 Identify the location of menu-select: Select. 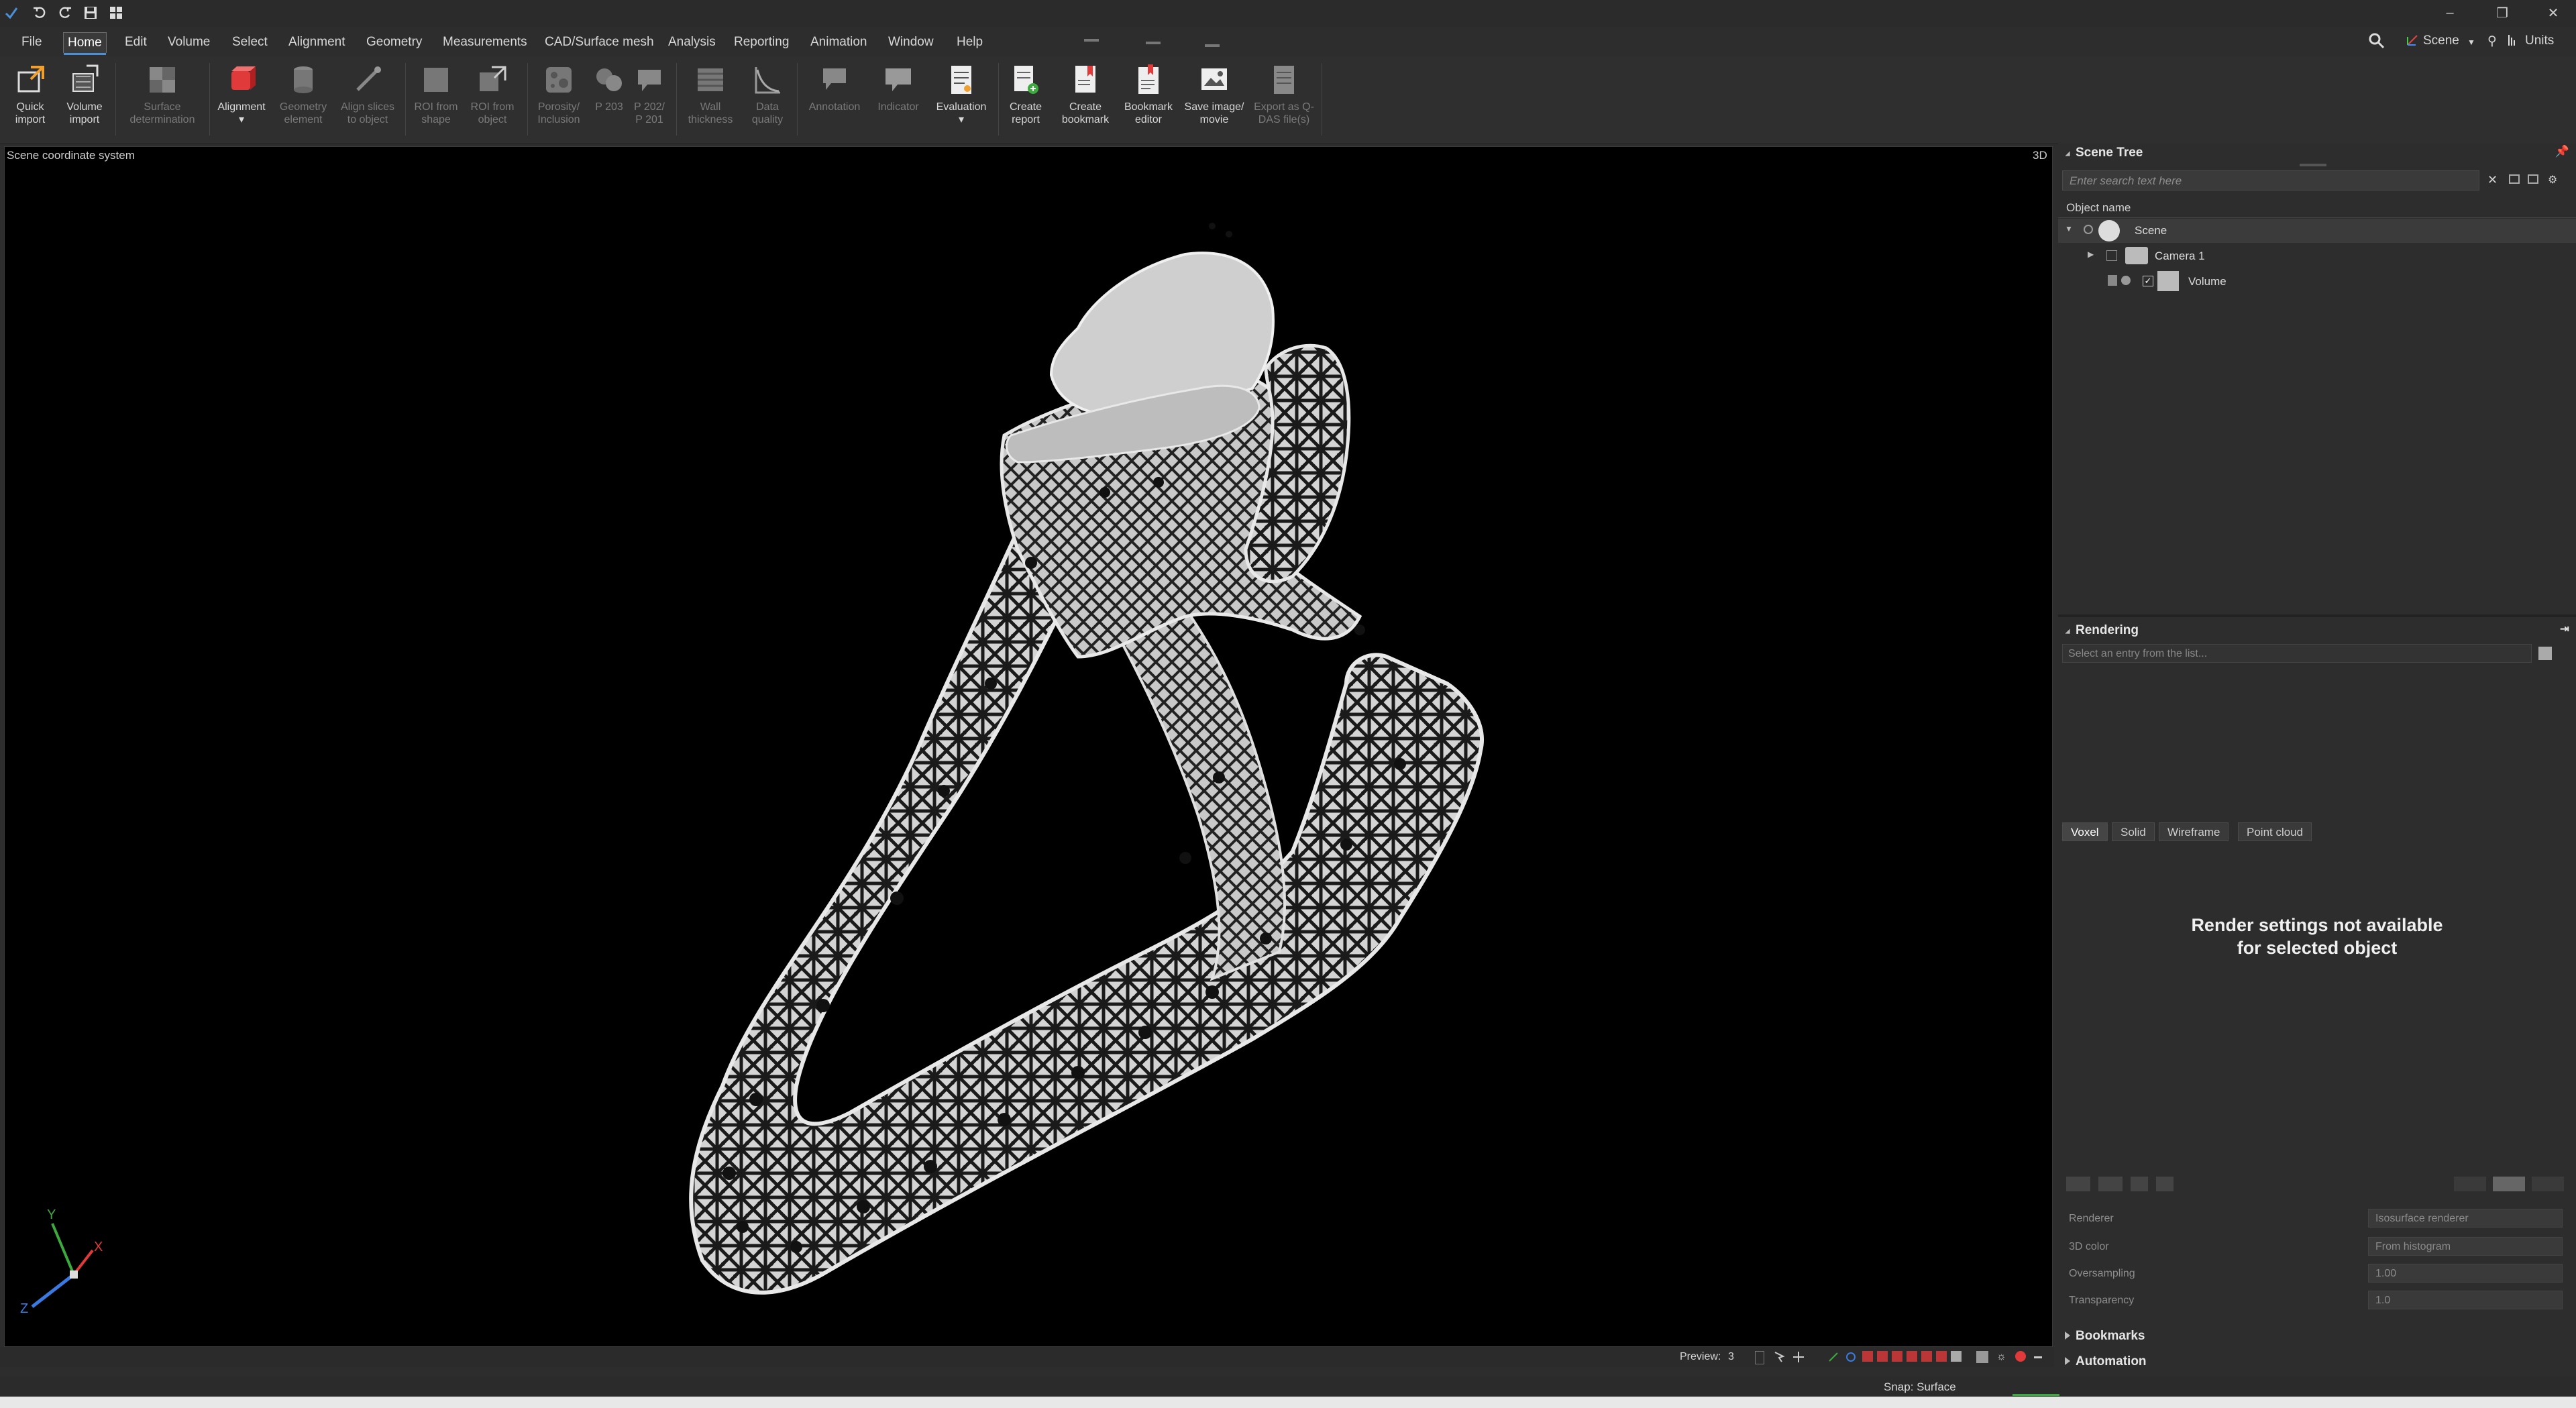
(250, 42).